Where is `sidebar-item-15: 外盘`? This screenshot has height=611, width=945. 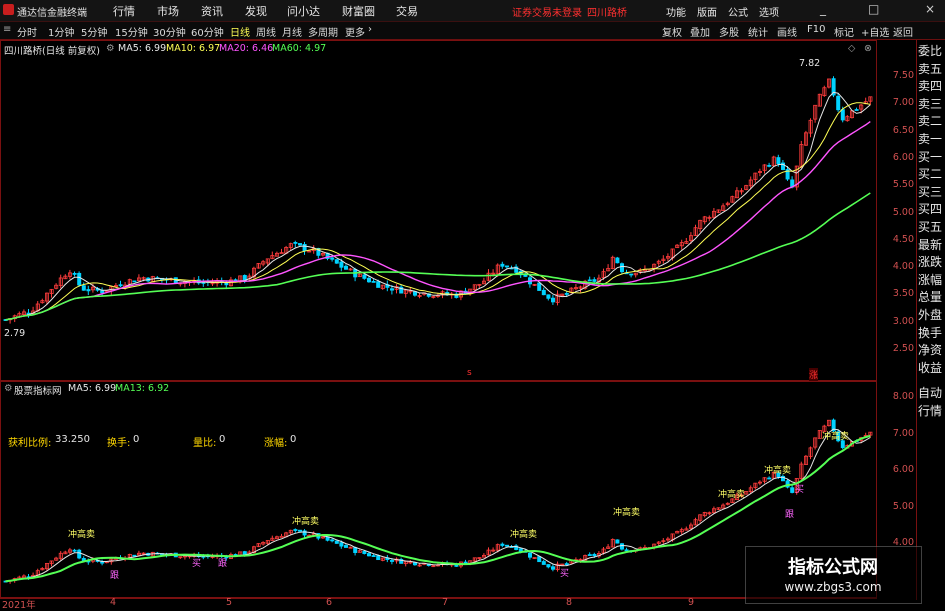 sidebar-item-15: 外盘 is located at coordinates (931, 314).